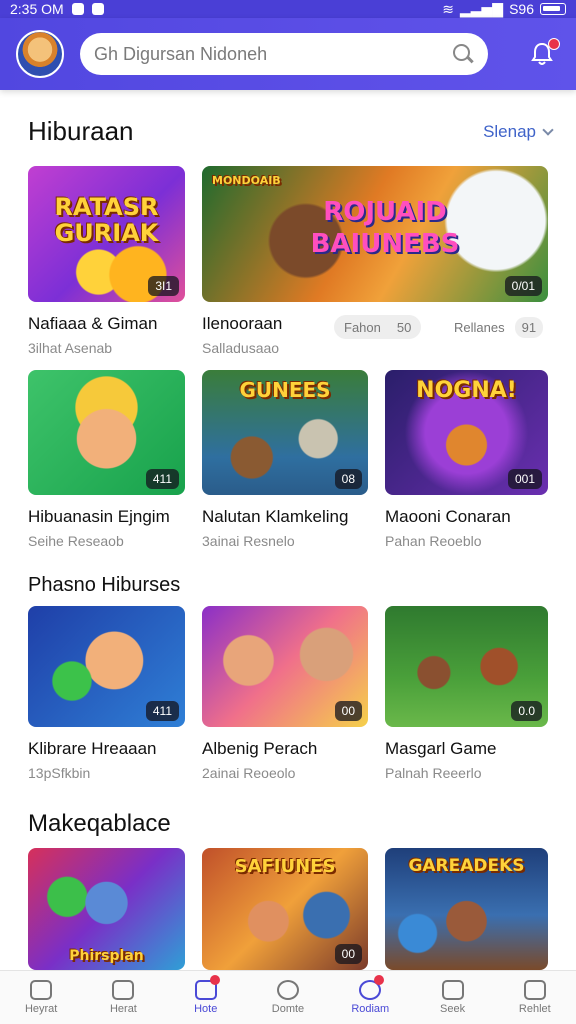 This screenshot has width=576, height=1024. Describe the element at coordinates (379, 980) in the screenshot. I see `nav-badge-dot` at that location.